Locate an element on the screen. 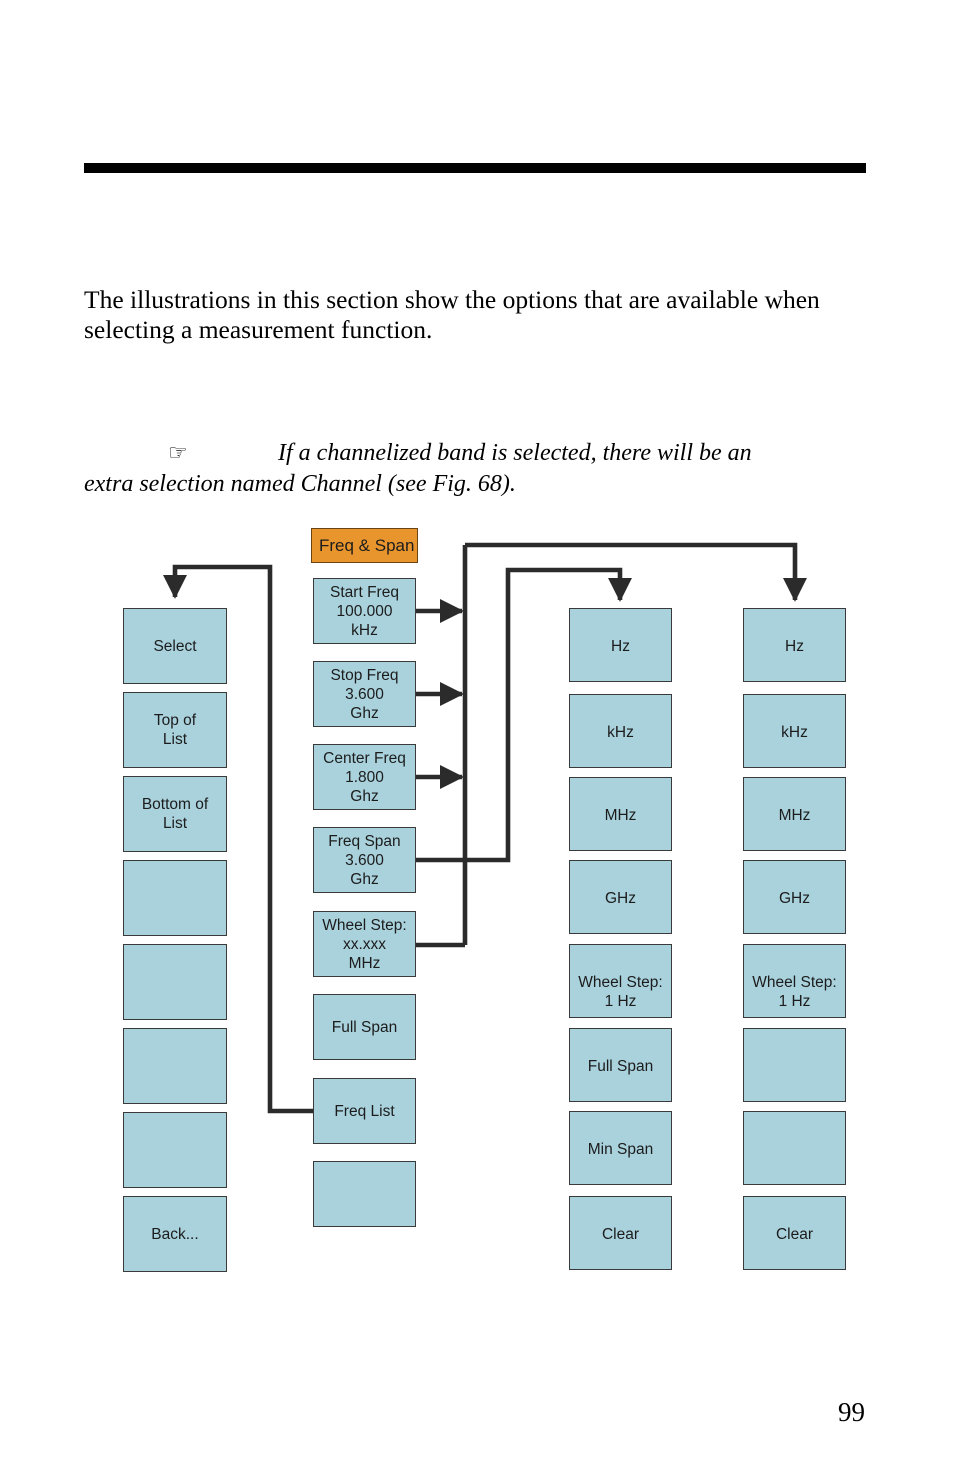 The image size is (954, 1475). col4-item-2-label: MHz is located at coordinates (794, 815).